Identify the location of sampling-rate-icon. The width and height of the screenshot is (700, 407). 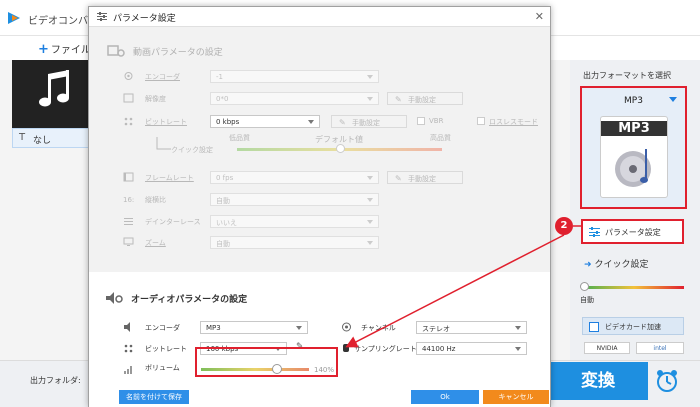
(346, 348).